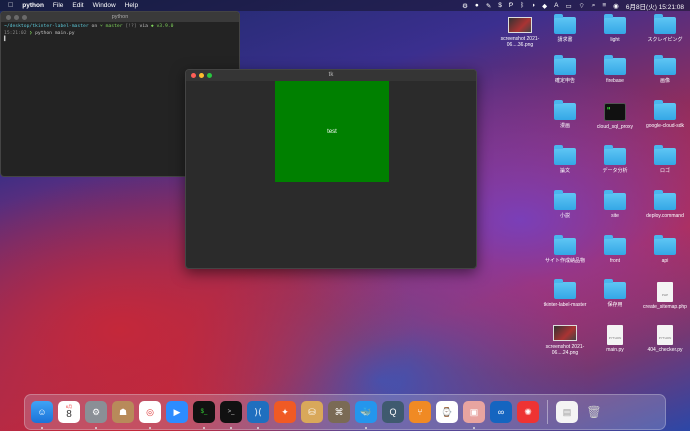 This screenshot has height=431, width=690. I want to click on contacts-icon: ☗, so click(123, 412).